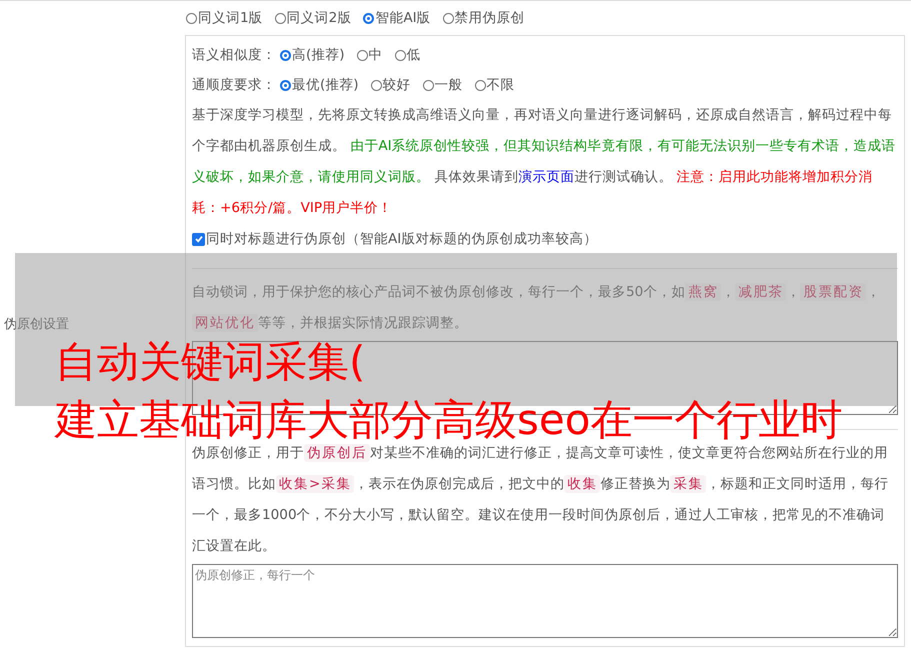 The height and width of the screenshot is (658, 911). What do you see at coordinates (234, 55) in the screenshot?
I see `setting-label: 语义相似度：` at bounding box center [234, 55].